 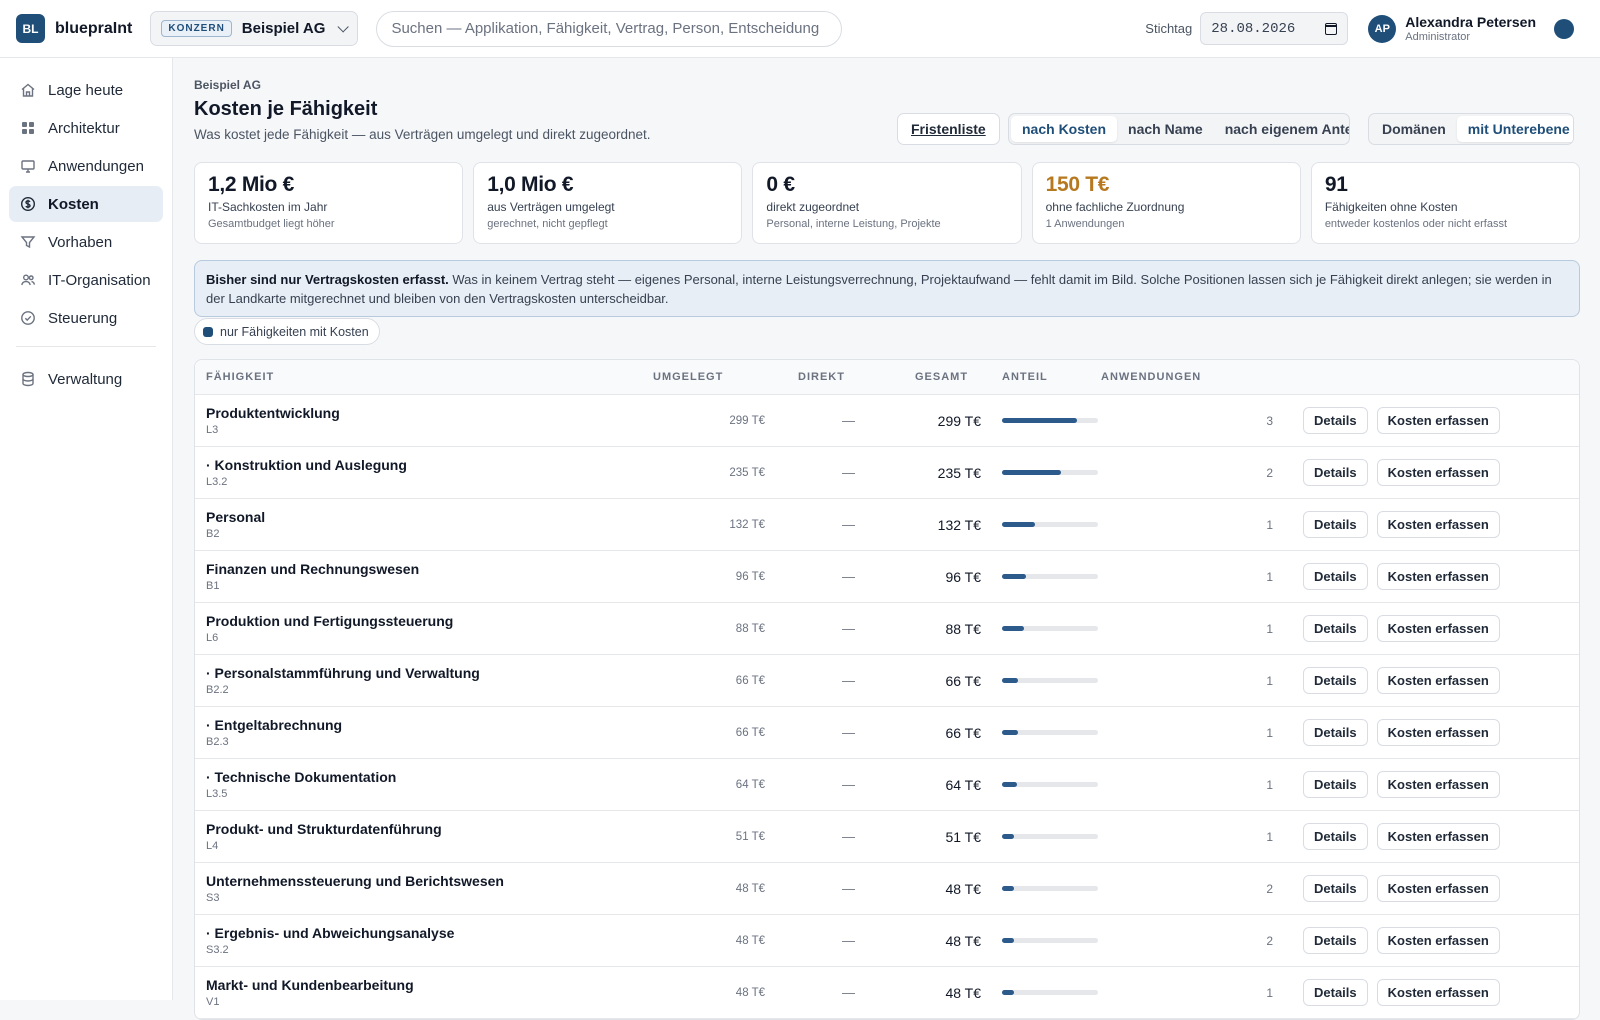 What do you see at coordinates (948, 129) in the screenshot?
I see `fristenliste-button: Fristenliste` at bounding box center [948, 129].